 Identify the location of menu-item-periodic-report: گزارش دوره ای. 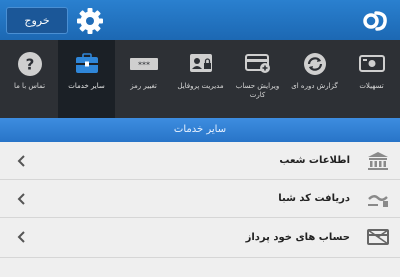
(314, 79).